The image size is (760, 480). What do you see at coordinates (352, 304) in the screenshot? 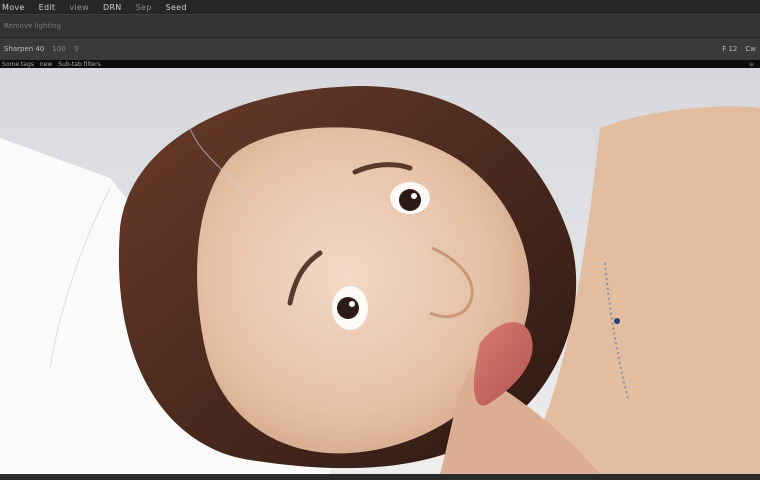
I see `eye-highlight-left` at bounding box center [352, 304].